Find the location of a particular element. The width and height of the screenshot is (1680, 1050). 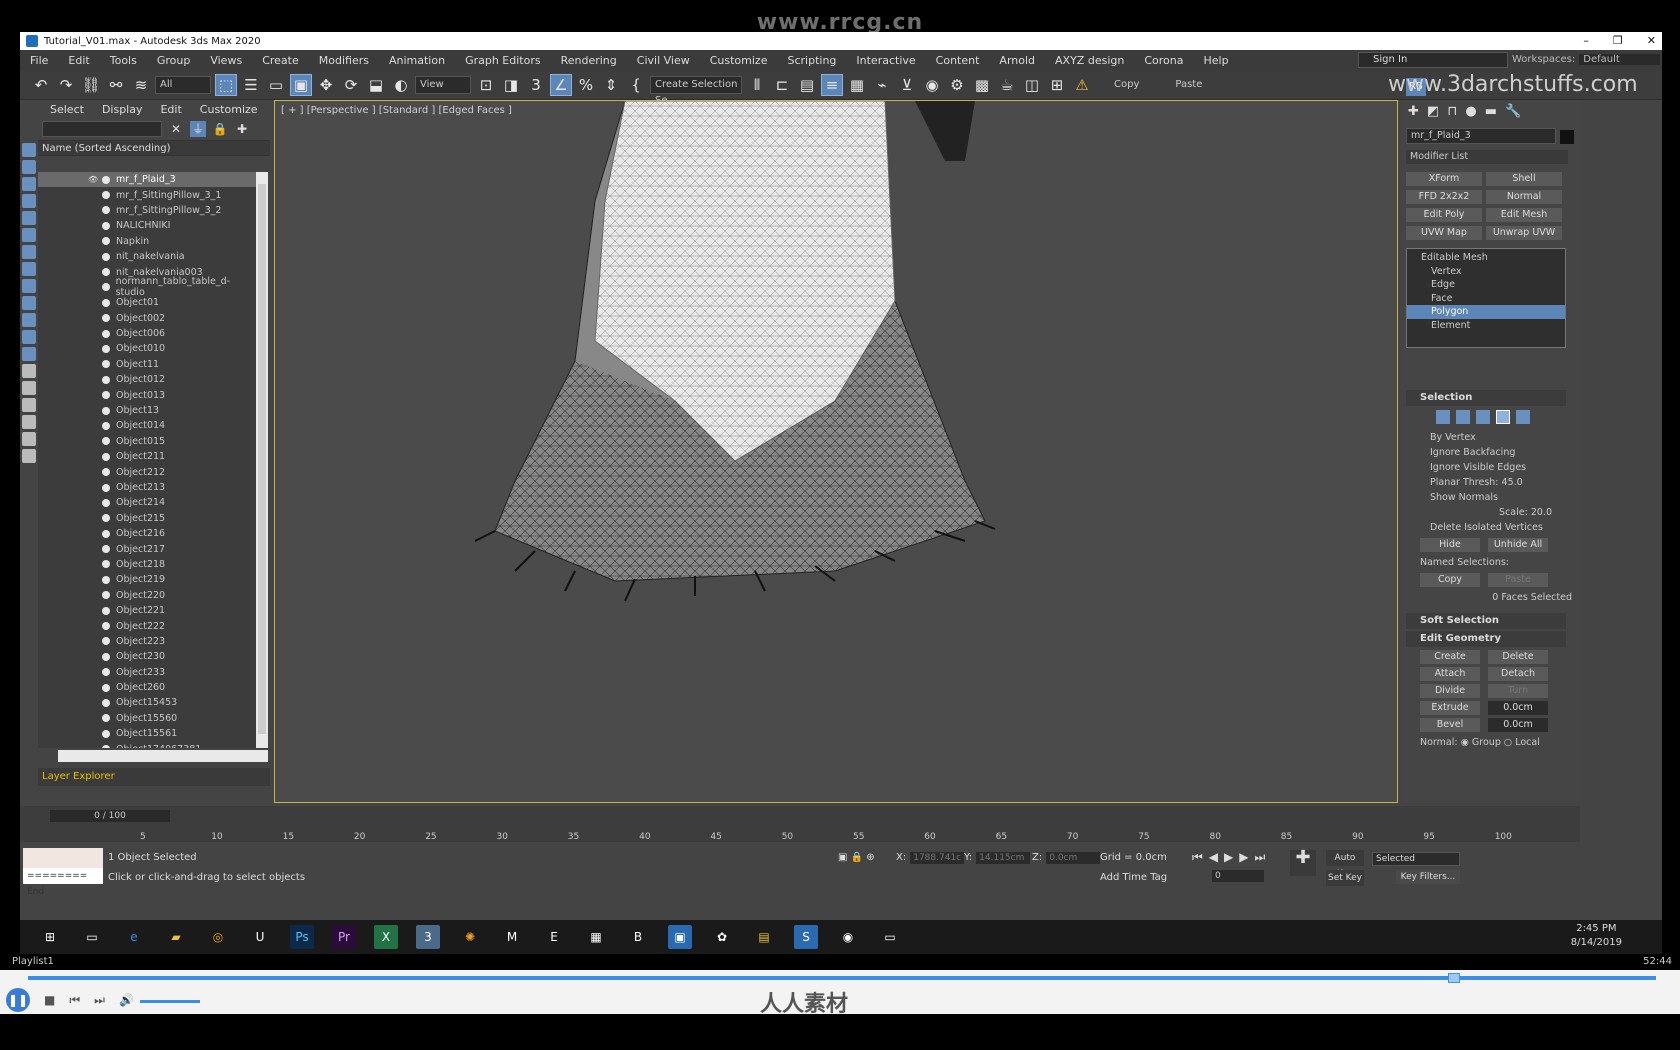

show-normals-checkbox: Show Normals is located at coordinates (1492, 497).